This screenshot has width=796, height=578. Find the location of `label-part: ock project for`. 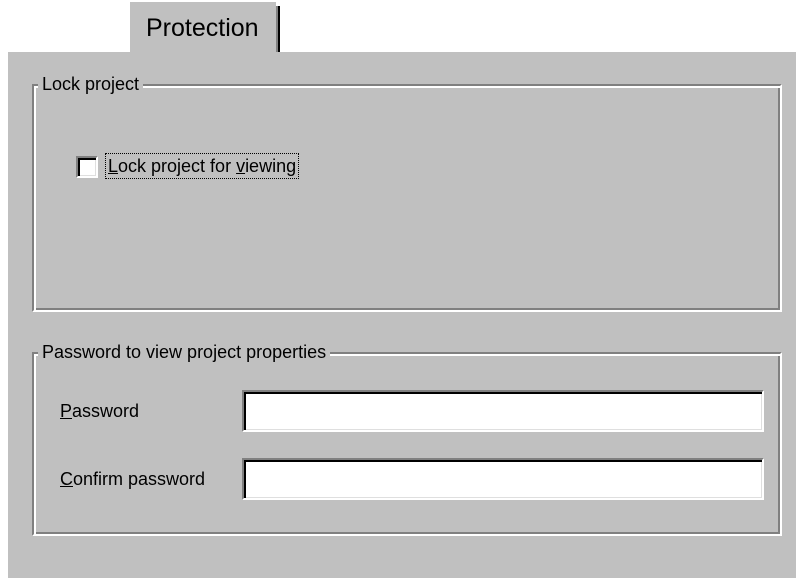

label-part: ock project for is located at coordinates (177, 166).